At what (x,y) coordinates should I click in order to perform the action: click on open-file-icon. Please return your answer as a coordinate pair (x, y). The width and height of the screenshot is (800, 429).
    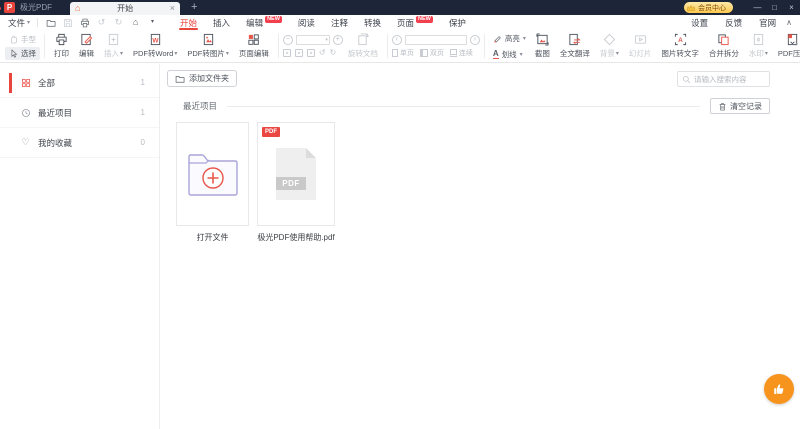
    Looking at the image, I should click on (50, 23).